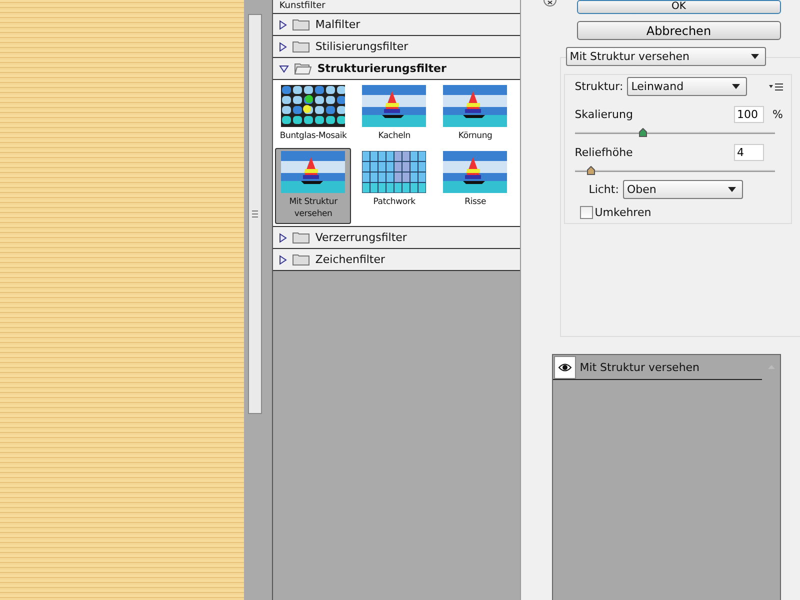 Image resolution: width=800 pixels, height=600 pixels. I want to click on filter-thumbnail: Kacheln, so click(394, 114).